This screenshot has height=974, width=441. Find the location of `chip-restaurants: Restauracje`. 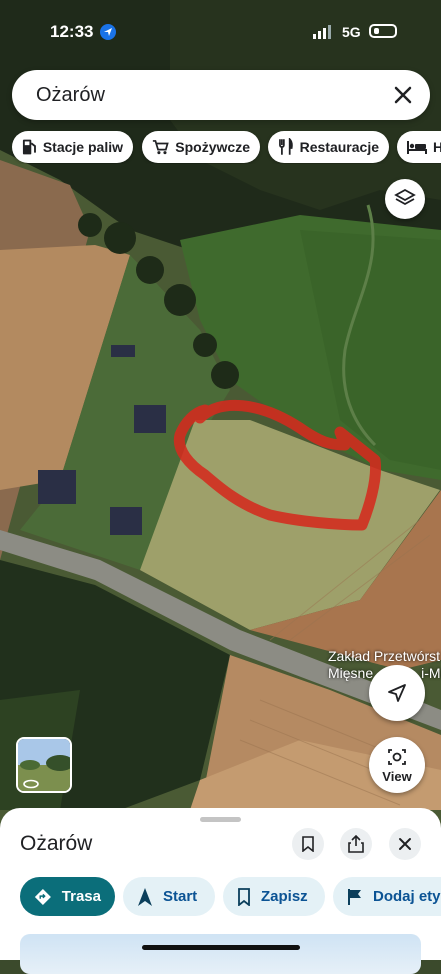

chip-restaurants: Restauracje is located at coordinates (328, 147).